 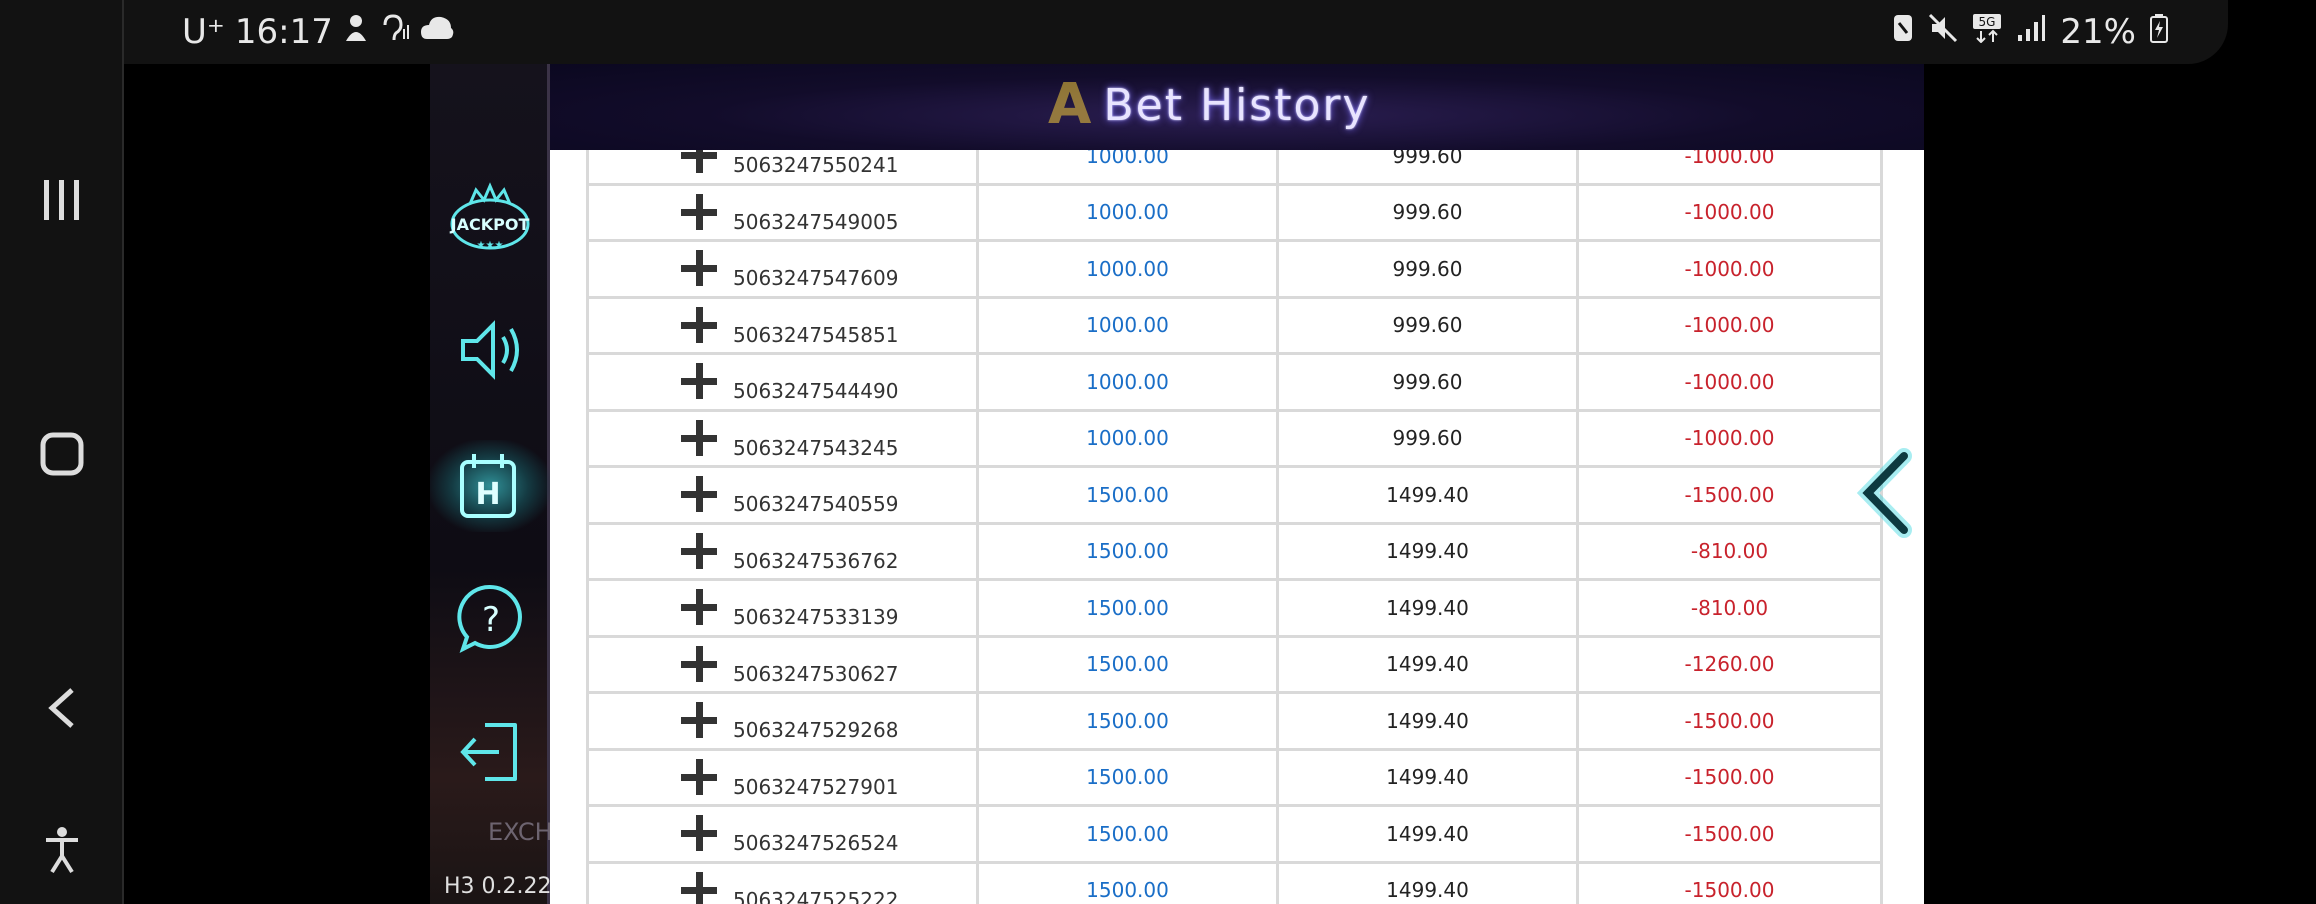 I want to click on table-row: 5063247540559 1500.00 1499.40 -1500.00, so click(x=1234, y=495).